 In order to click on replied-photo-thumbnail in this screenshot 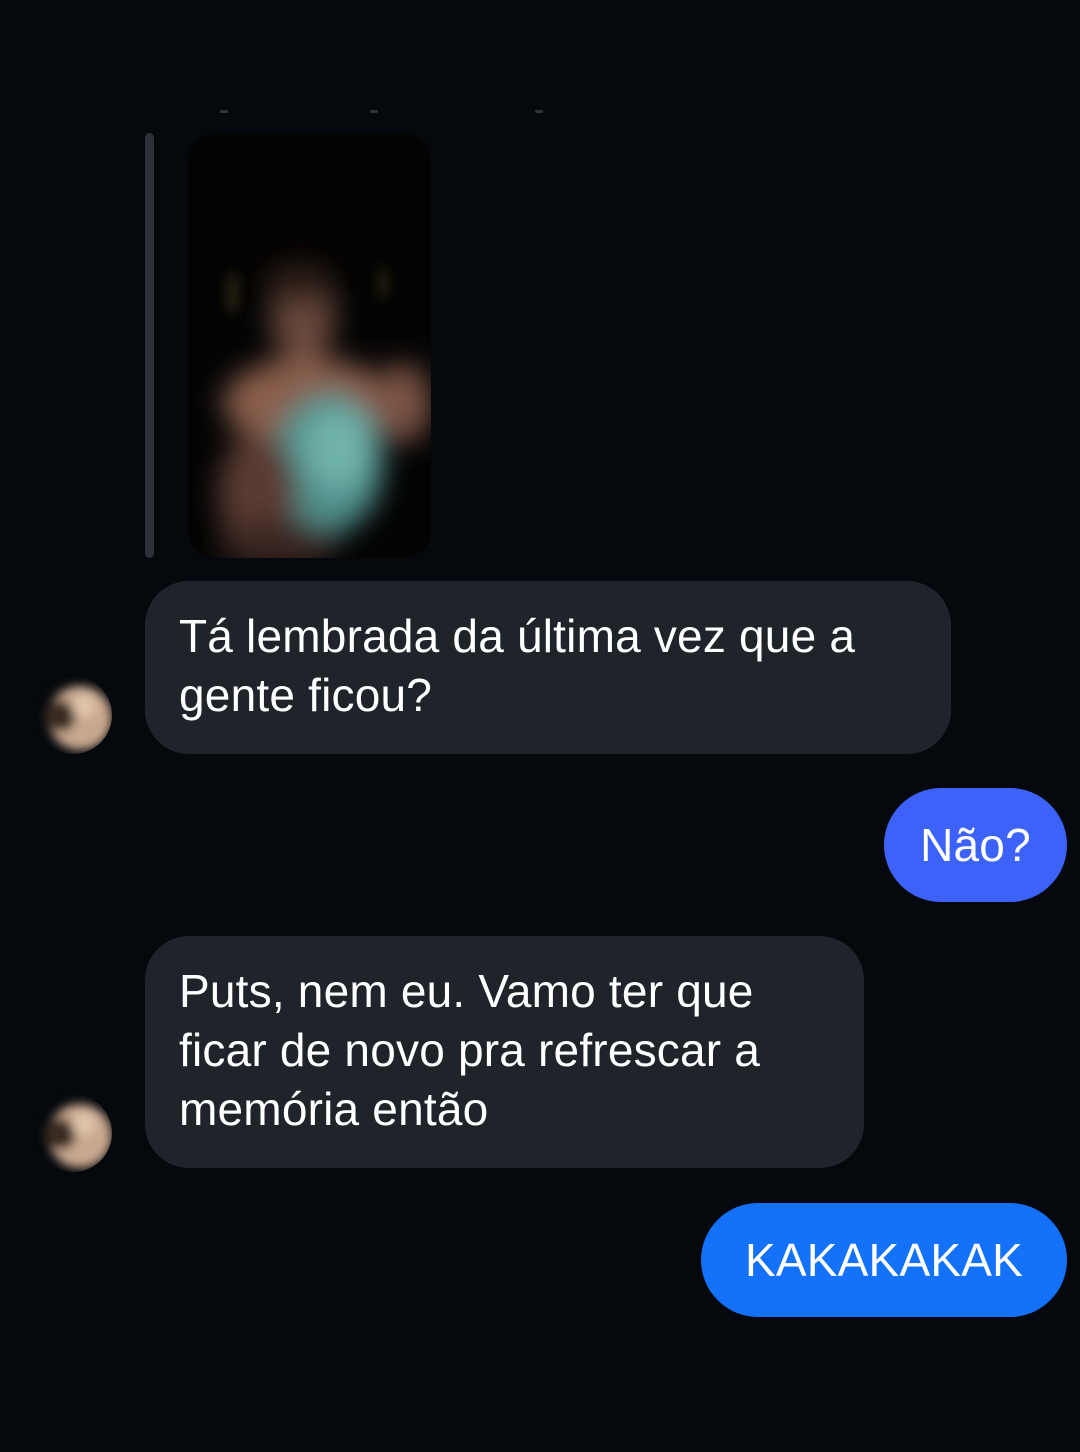, I will do `click(309, 345)`.